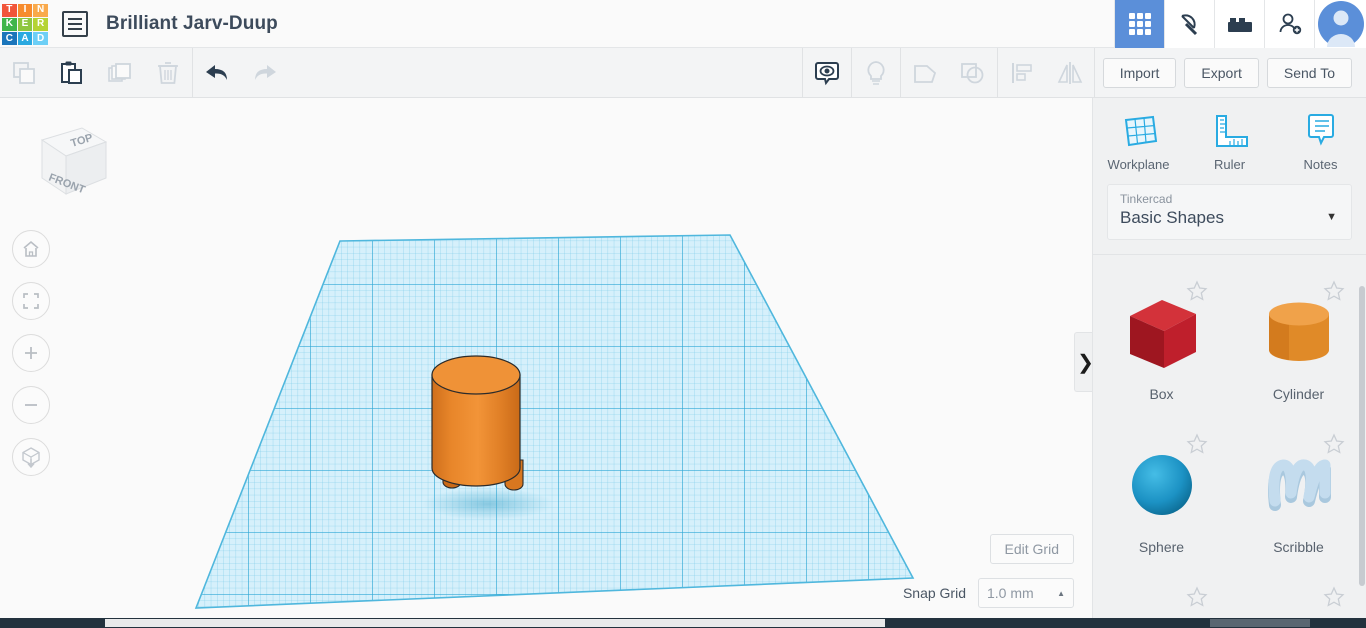 This screenshot has width=1366, height=628. I want to click on undo-icon, so click(217, 73).